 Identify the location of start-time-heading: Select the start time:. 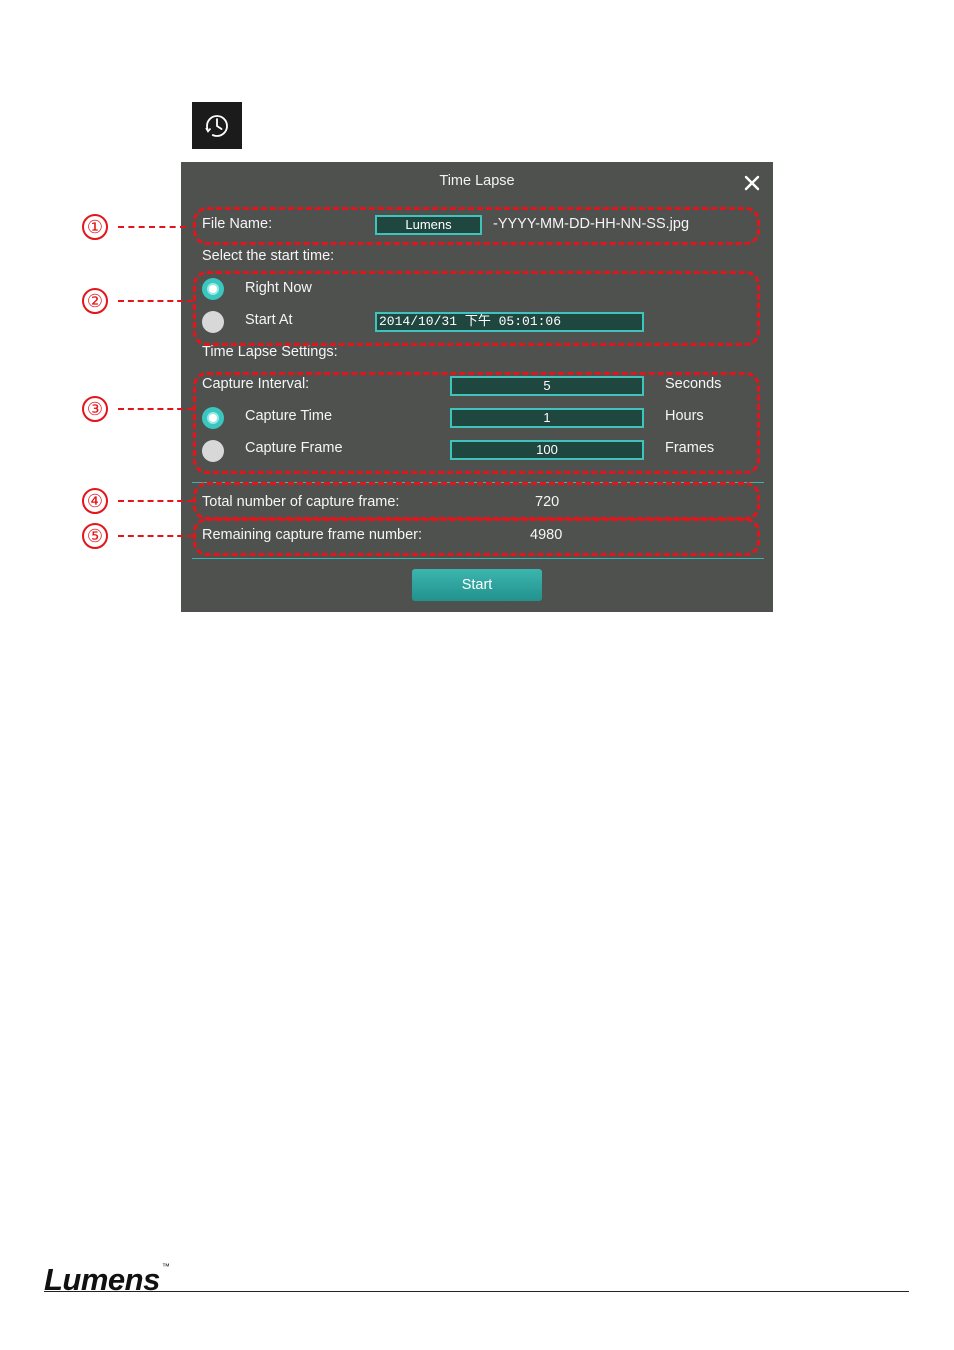
(268, 256).